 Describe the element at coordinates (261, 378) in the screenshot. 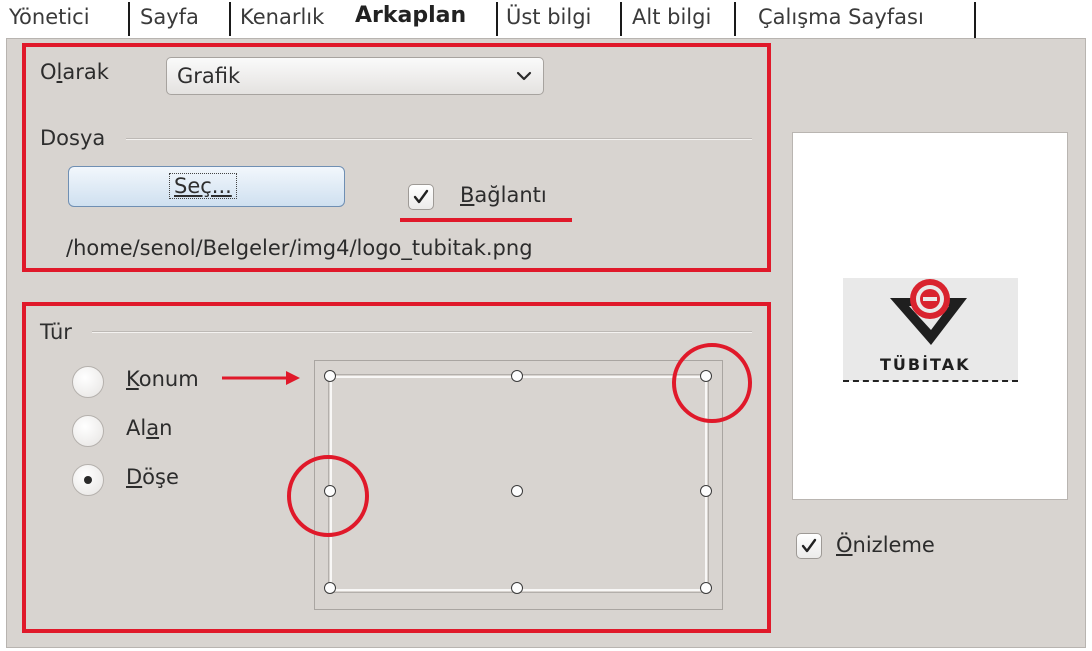

I see `arrow-right-icon` at that location.